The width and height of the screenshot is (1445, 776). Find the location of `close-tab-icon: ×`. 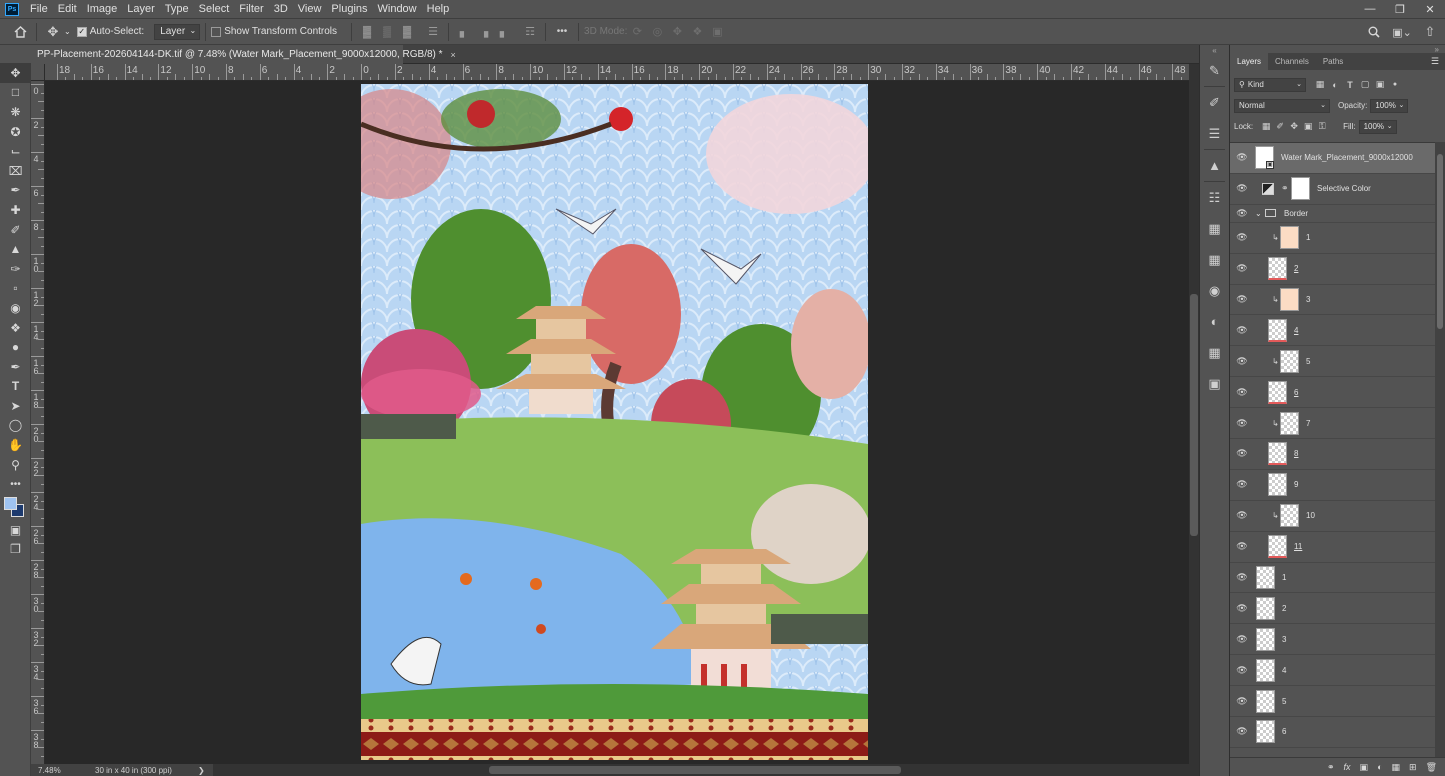

close-tab-icon: × is located at coordinates (453, 55).